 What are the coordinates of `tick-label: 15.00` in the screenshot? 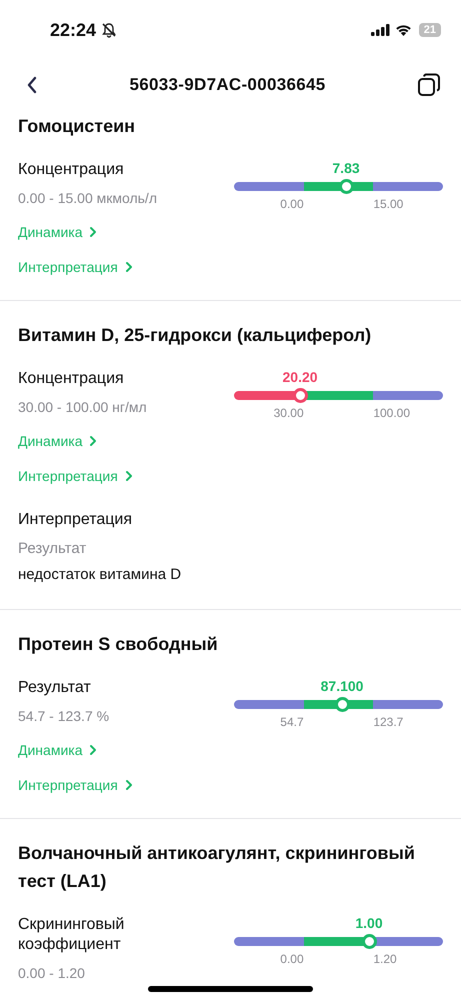 It's located at (388, 204).